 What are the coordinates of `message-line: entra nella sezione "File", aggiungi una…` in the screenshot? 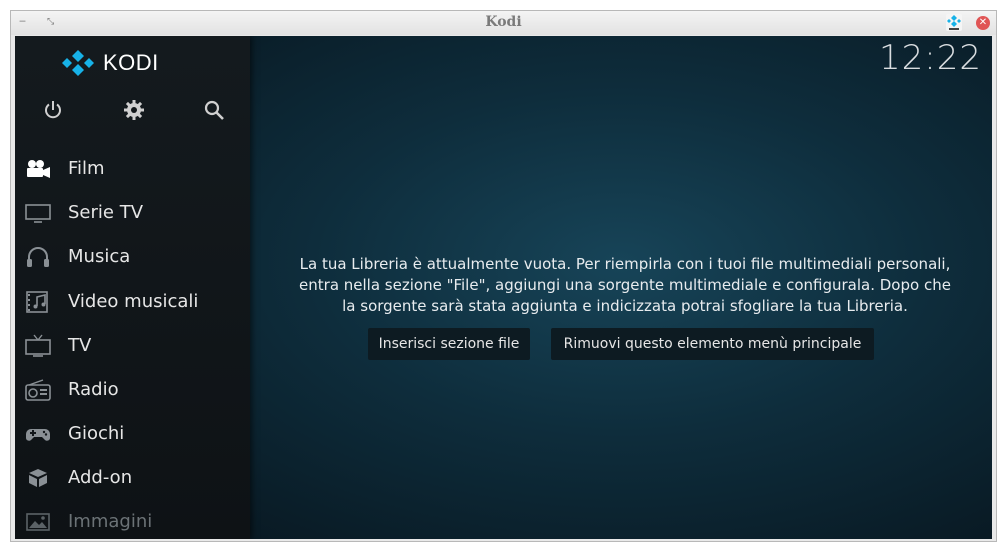 It's located at (625, 285).